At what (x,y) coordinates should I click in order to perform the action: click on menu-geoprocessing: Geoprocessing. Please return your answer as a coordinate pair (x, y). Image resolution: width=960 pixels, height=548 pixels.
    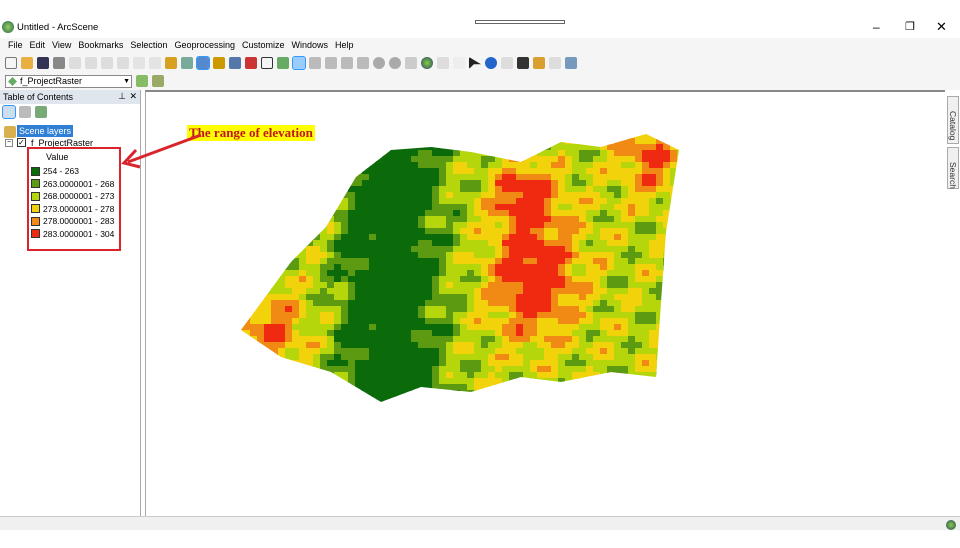
    Looking at the image, I should click on (208, 46).